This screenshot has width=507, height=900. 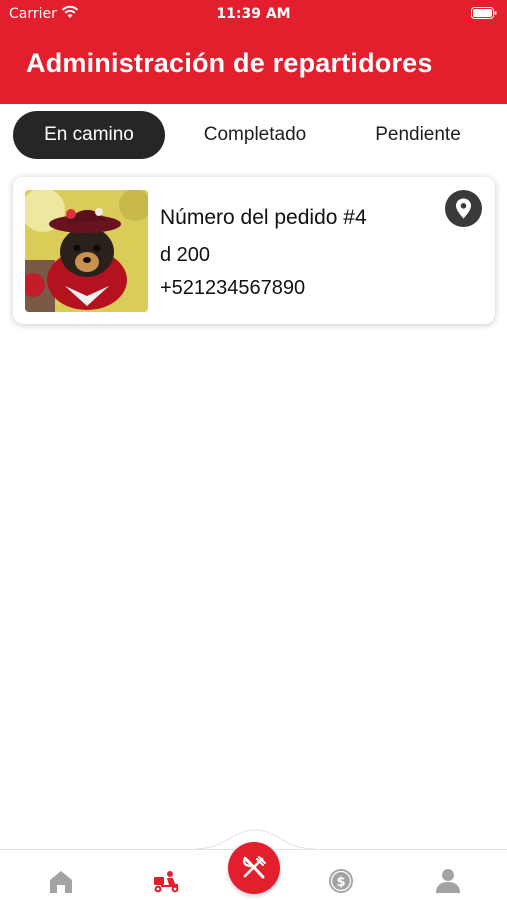 I want to click on user-icon, so click(x=448, y=881).